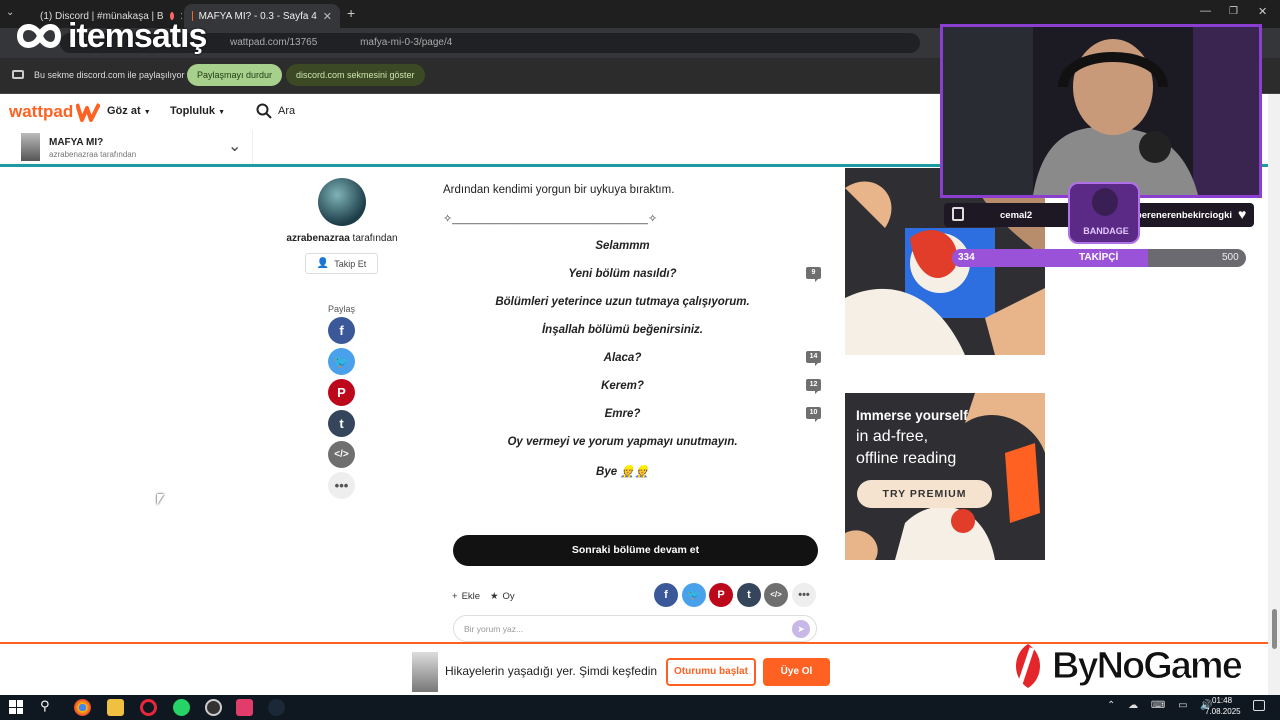  Describe the element at coordinates (244, 707) in the screenshot. I see `media-player-taskbar-icon` at that location.